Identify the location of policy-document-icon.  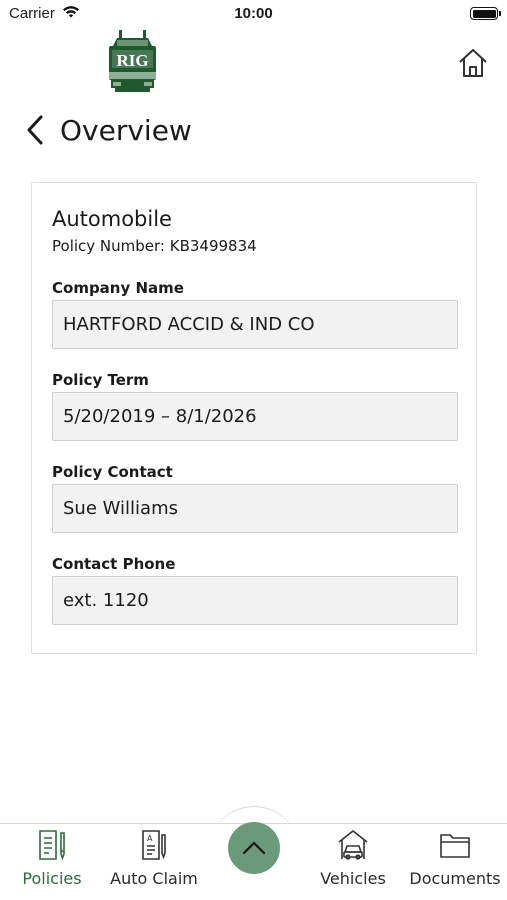
(52, 845).